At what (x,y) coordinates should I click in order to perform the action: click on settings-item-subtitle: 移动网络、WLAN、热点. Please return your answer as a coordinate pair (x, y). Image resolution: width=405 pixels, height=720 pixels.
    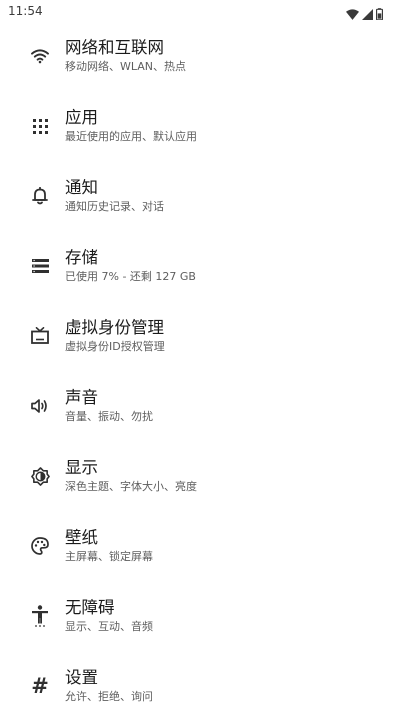
    Looking at the image, I should click on (126, 66).